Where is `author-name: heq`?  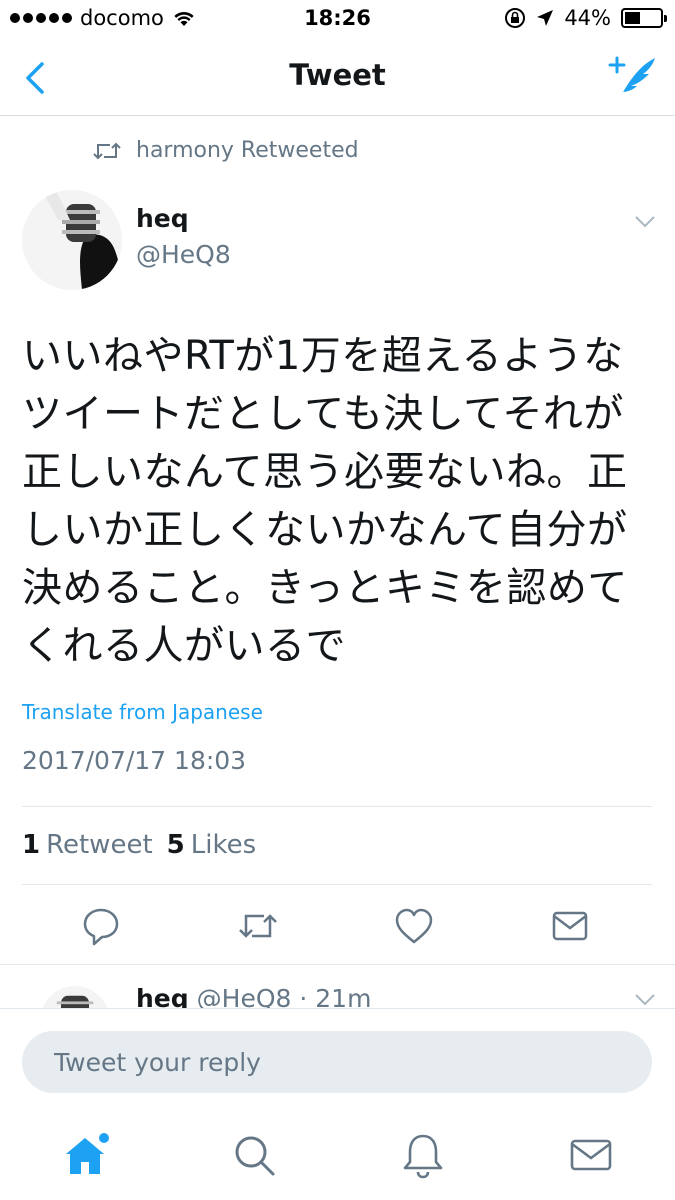
author-name: heq is located at coordinates (162, 218).